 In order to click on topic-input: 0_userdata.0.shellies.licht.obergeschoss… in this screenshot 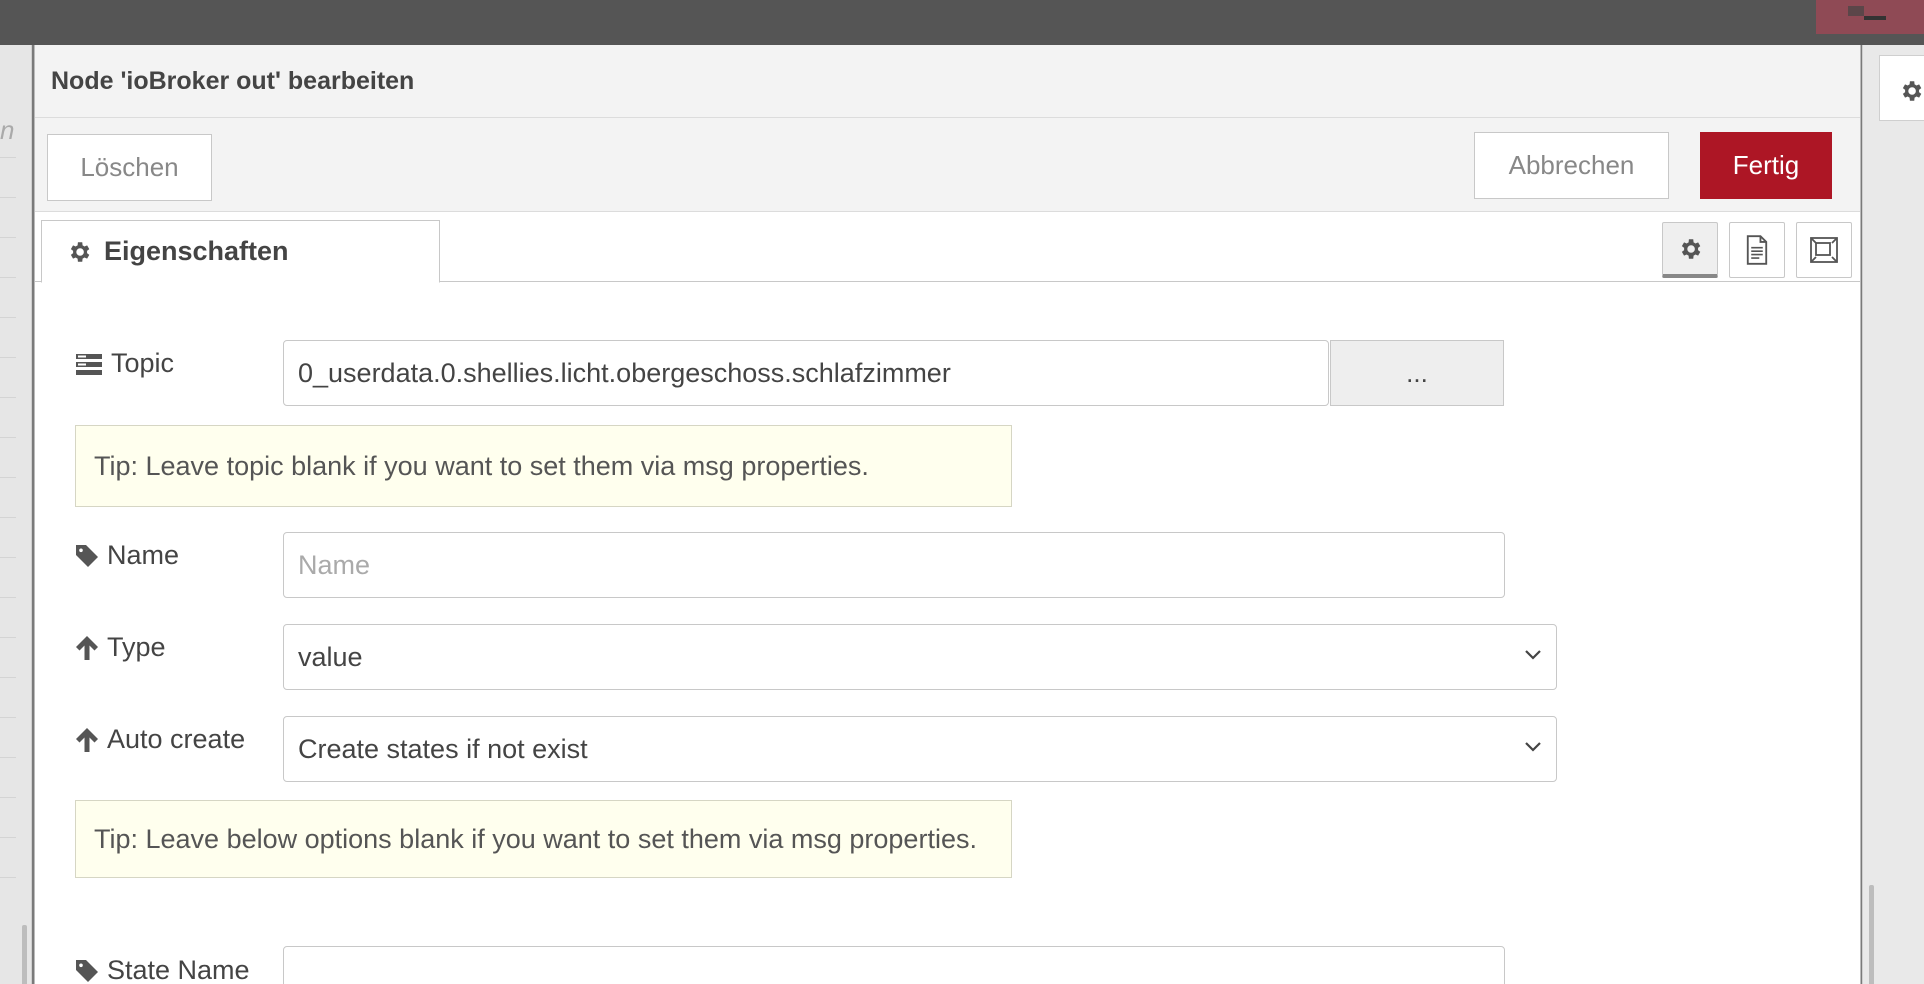, I will do `click(806, 373)`.